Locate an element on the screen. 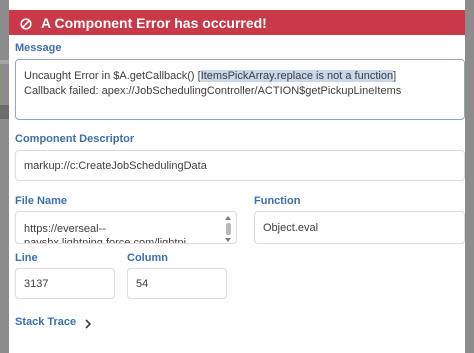 Image resolution: width=474 pixels, height=353 pixels. file-name-line-2: paysbx.lightning.force.com/lightni is located at coordinates (105, 240).